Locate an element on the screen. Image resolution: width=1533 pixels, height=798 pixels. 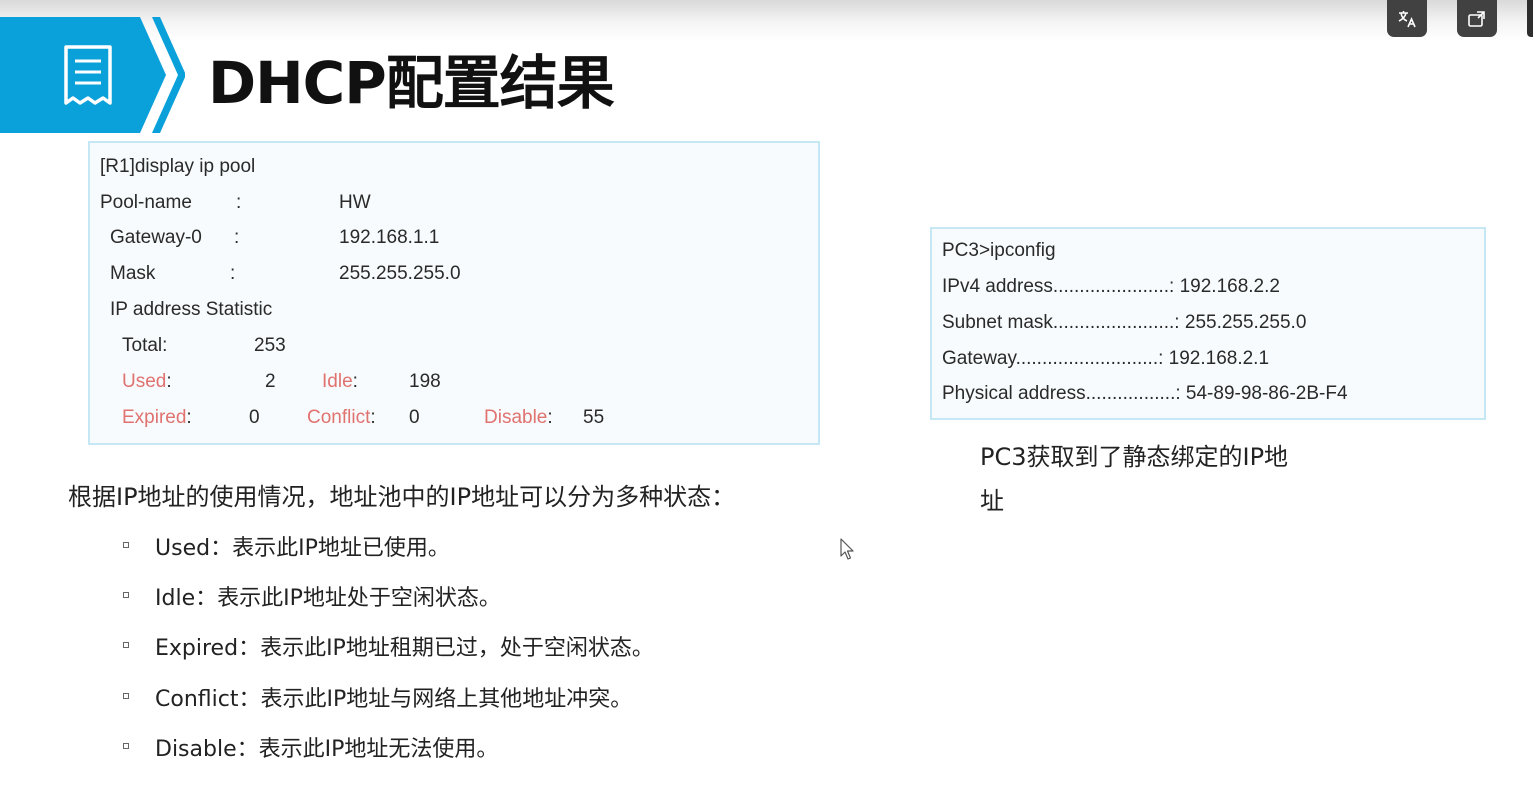
list-item: Disable：表示此IP地址无法使用。 is located at coordinates (327, 749).